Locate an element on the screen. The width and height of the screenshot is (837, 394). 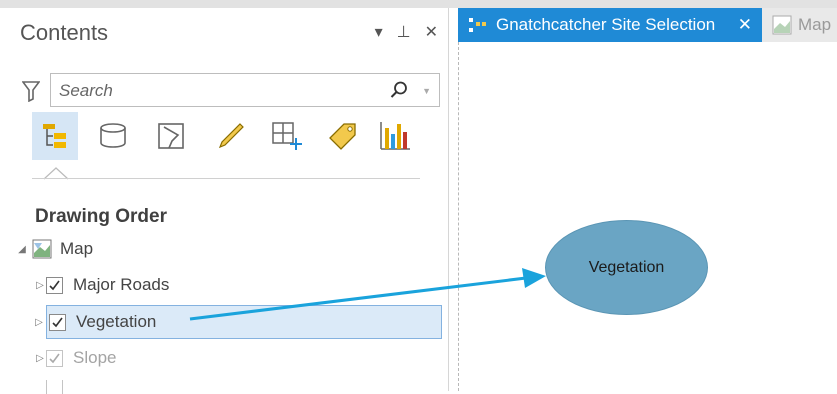
layer-row-major-roads: ▷ Major Roads is located at coordinates (184, 285).